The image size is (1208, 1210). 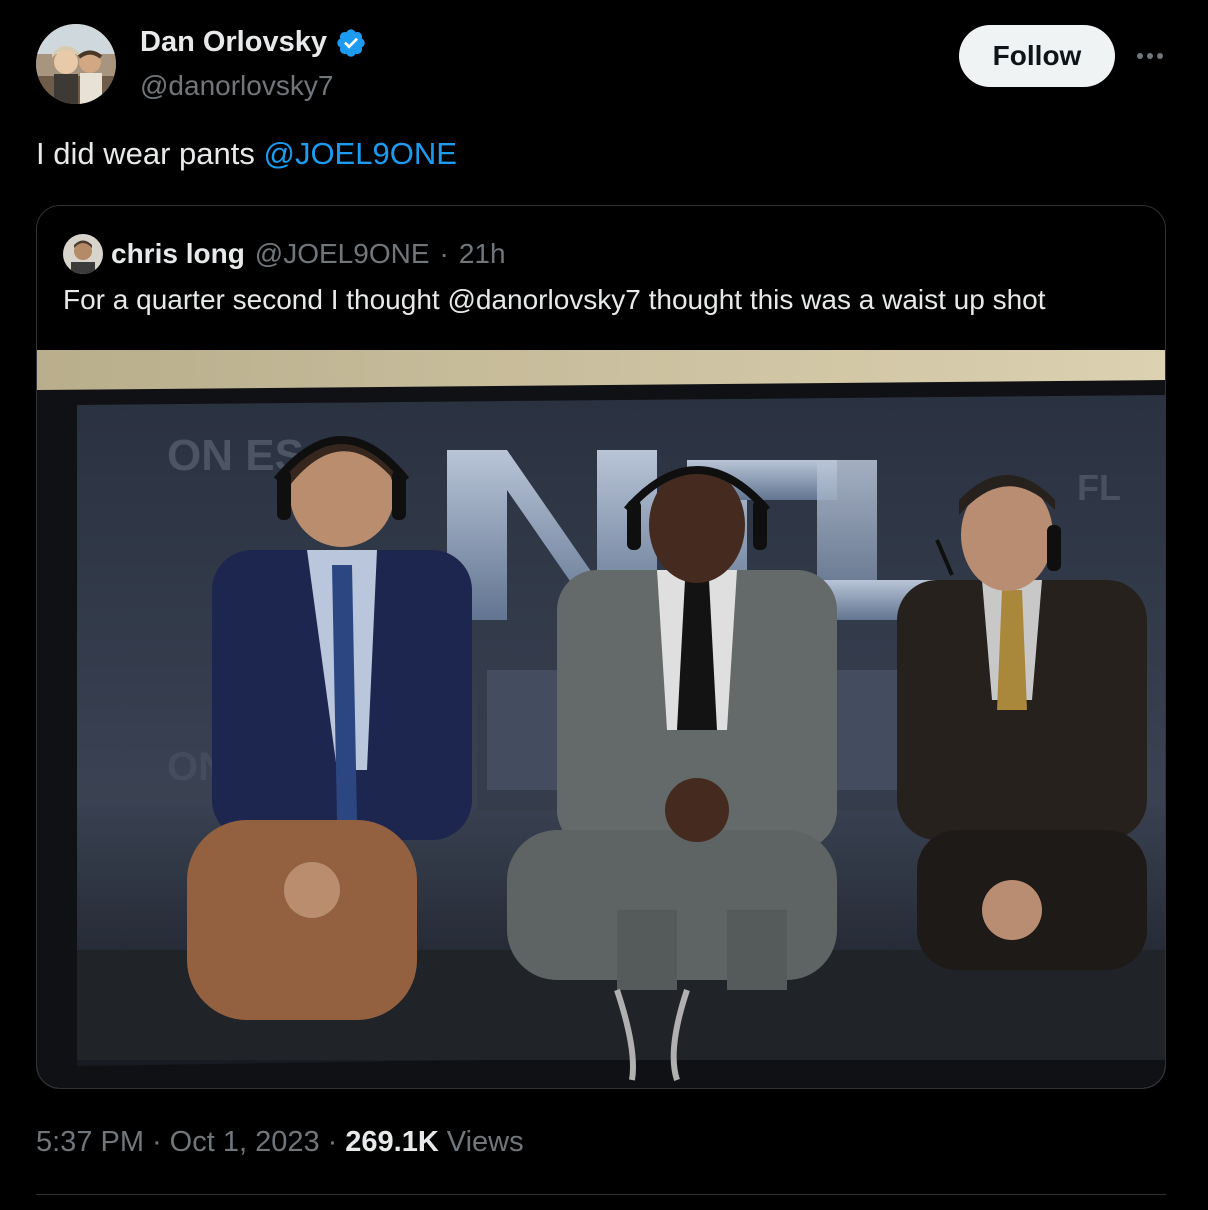 I want to click on quoted-author-name: chris long, so click(x=178, y=254).